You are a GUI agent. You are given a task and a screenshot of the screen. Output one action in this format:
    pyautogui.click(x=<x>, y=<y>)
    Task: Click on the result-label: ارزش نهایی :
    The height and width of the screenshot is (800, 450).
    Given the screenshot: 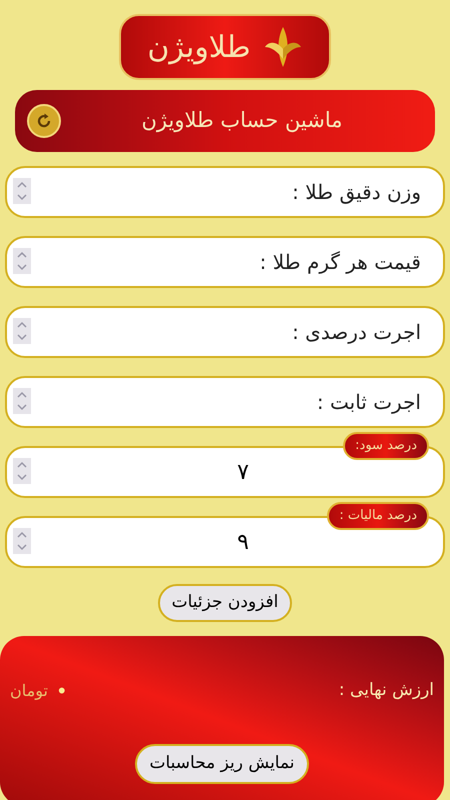 What is the action you would take?
    pyautogui.click(x=386, y=690)
    